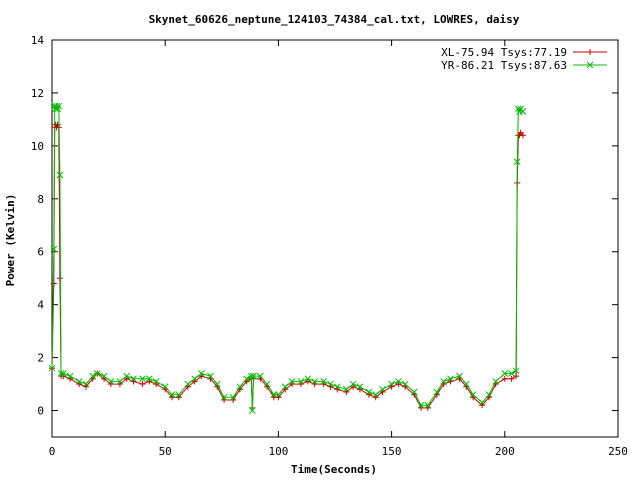 This screenshot has height=480, width=640. I want to click on y-axis-label: Power (Kelvin), so click(10, 240).